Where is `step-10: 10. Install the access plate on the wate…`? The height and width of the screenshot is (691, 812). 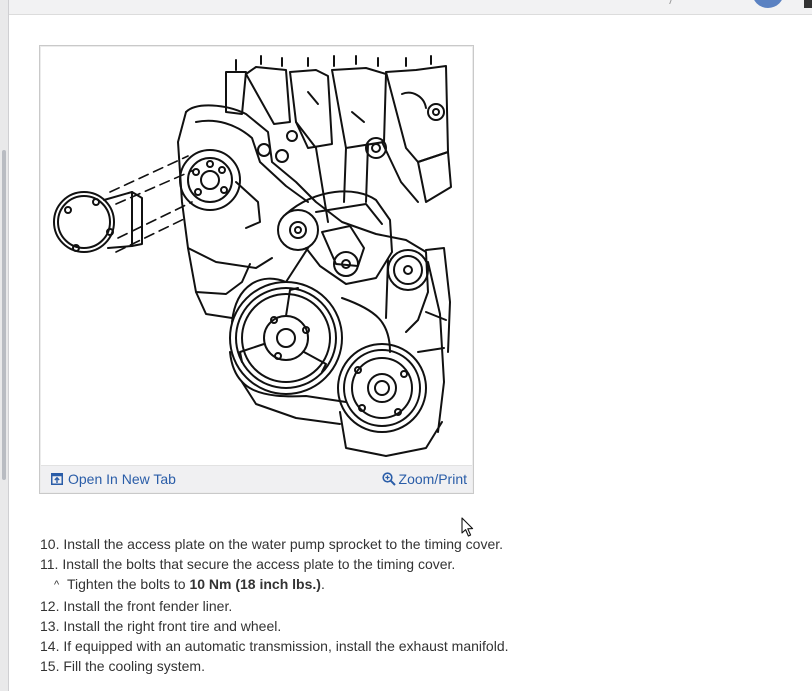 step-10: 10. Install the access plate on the wate… is located at coordinates (390, 544).